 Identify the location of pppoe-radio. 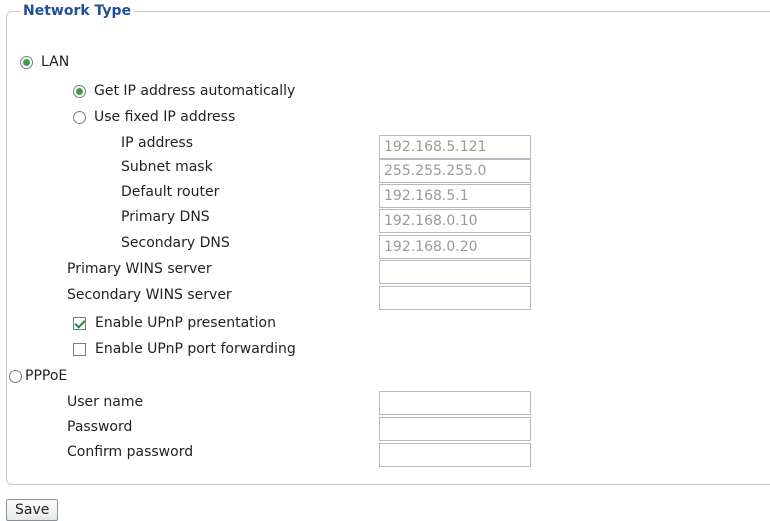
(15, 376).